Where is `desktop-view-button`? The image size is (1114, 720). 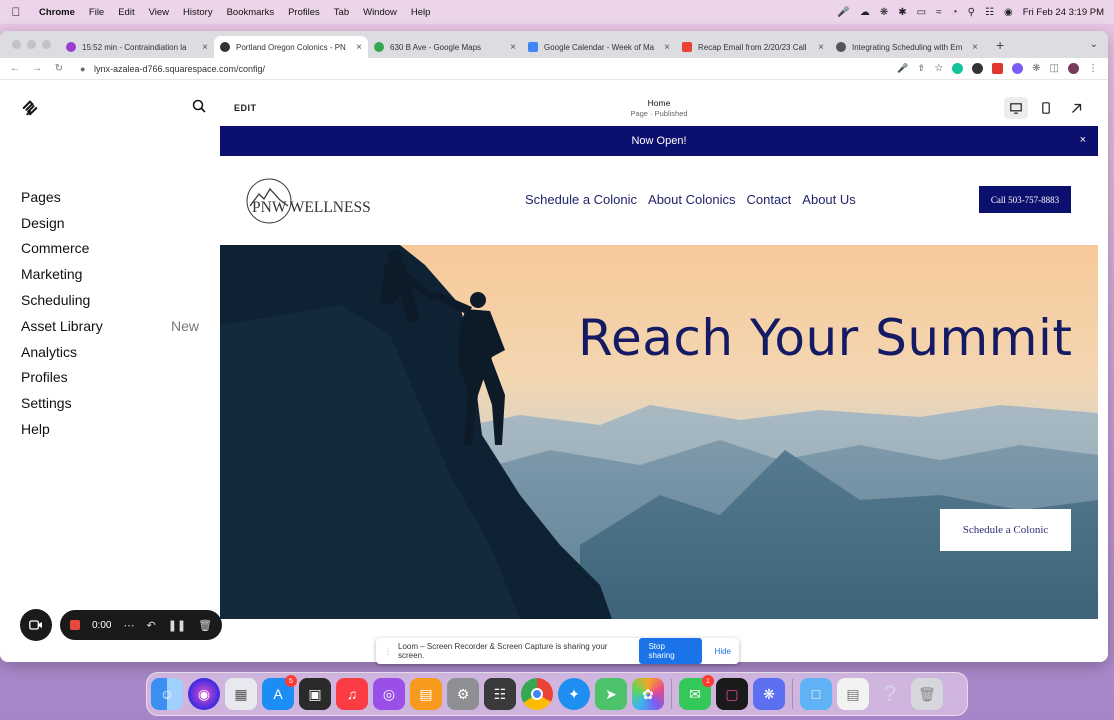 desktop-view-button is located at coordinates (1016, 108).